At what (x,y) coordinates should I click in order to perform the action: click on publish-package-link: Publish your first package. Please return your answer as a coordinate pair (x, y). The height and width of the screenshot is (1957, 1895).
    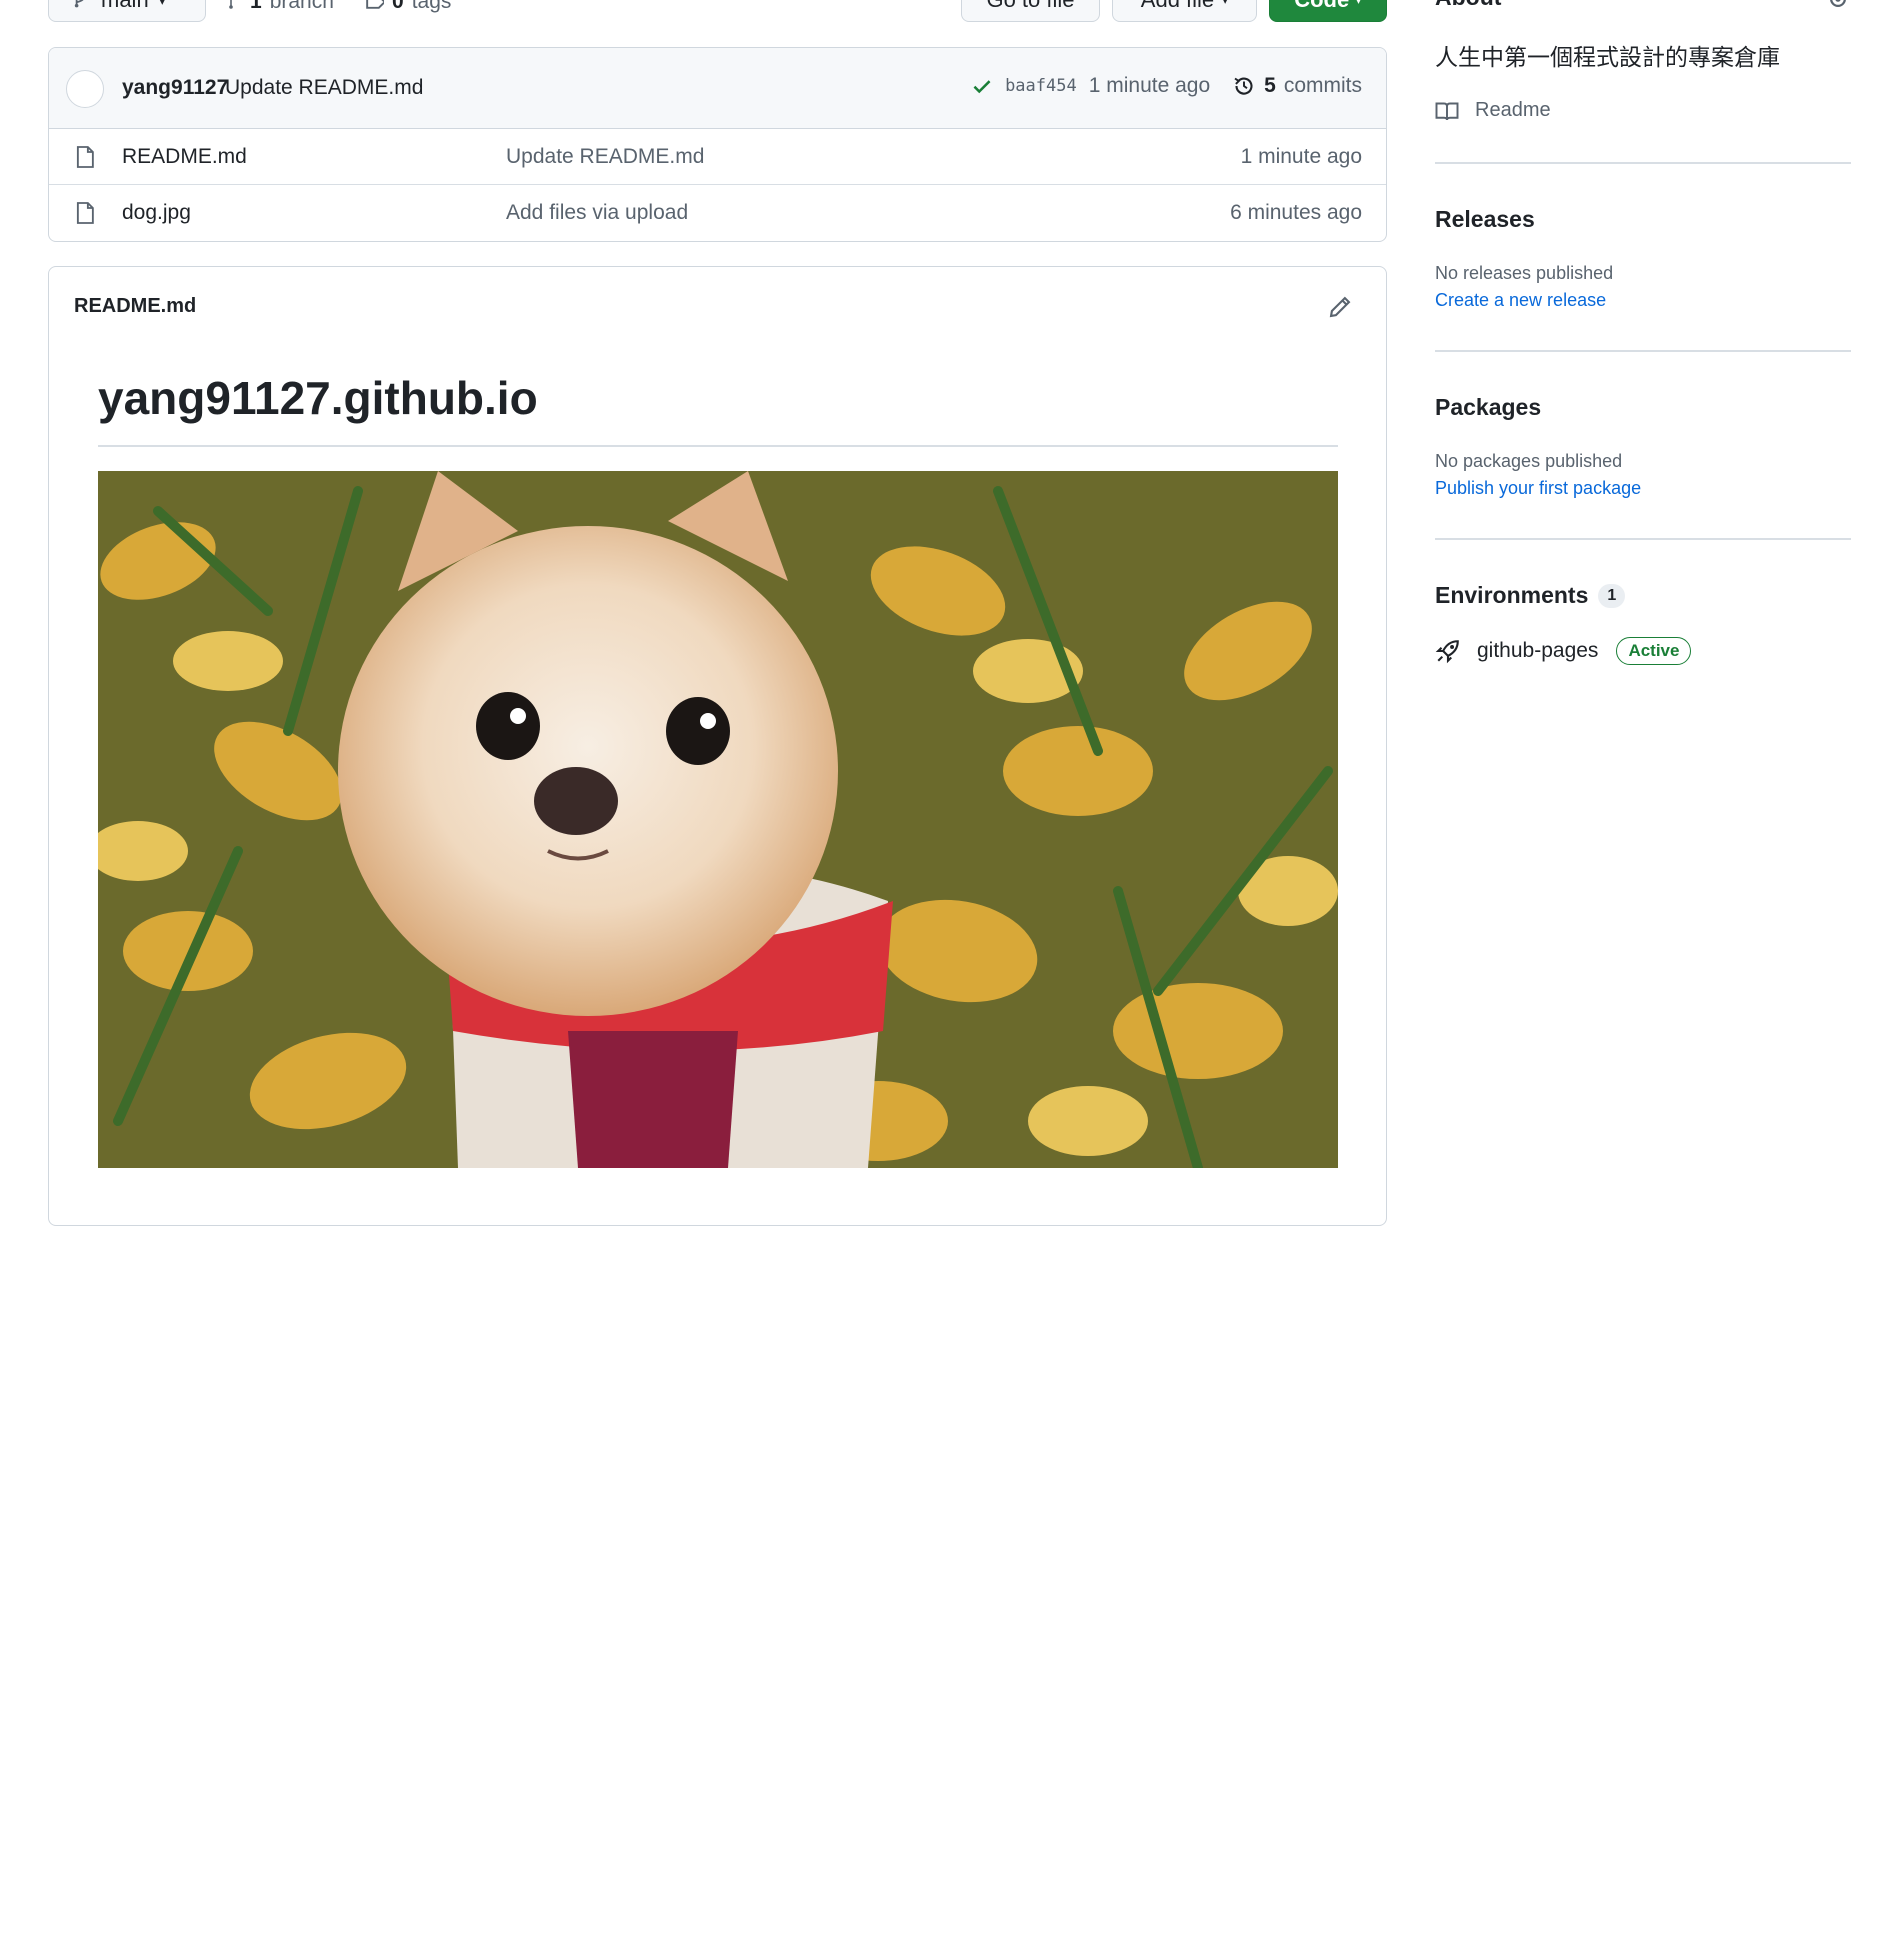
    Looking at the image, I should click on (1538, 488).